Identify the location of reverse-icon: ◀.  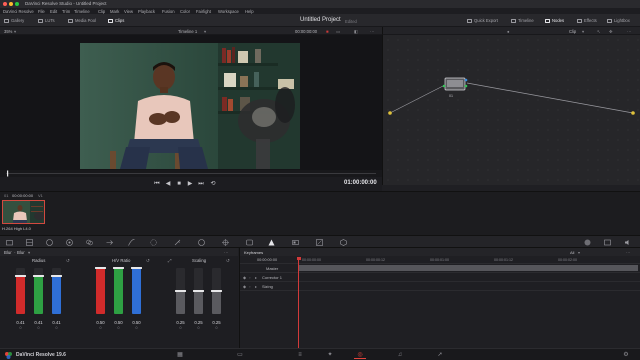
(168, 184).